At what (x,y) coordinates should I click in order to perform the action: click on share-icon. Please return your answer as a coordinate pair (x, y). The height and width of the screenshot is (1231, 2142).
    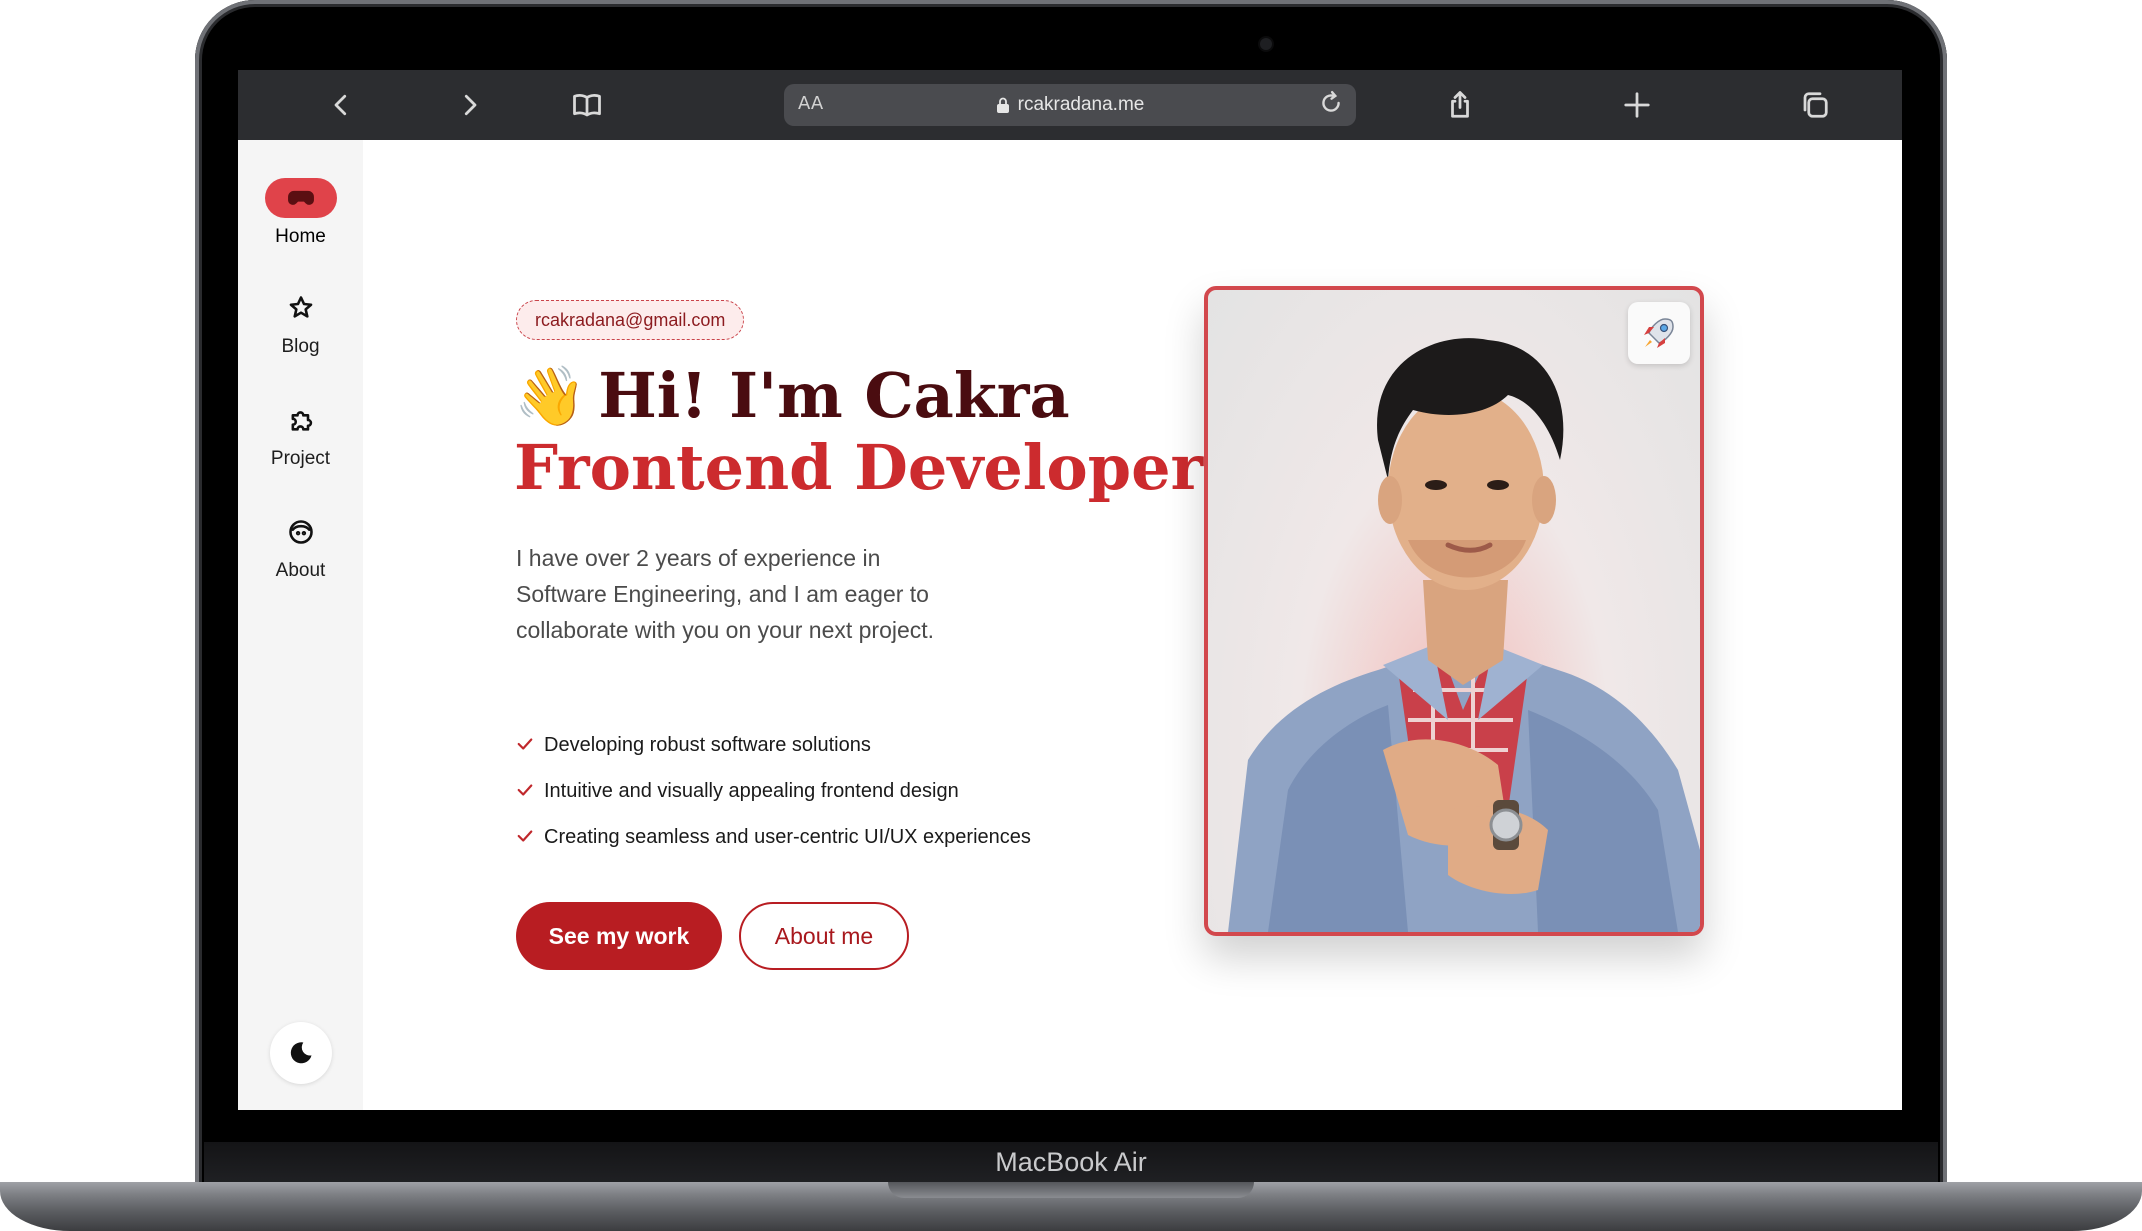
    Looking at the image, I should click on (1460, 104).